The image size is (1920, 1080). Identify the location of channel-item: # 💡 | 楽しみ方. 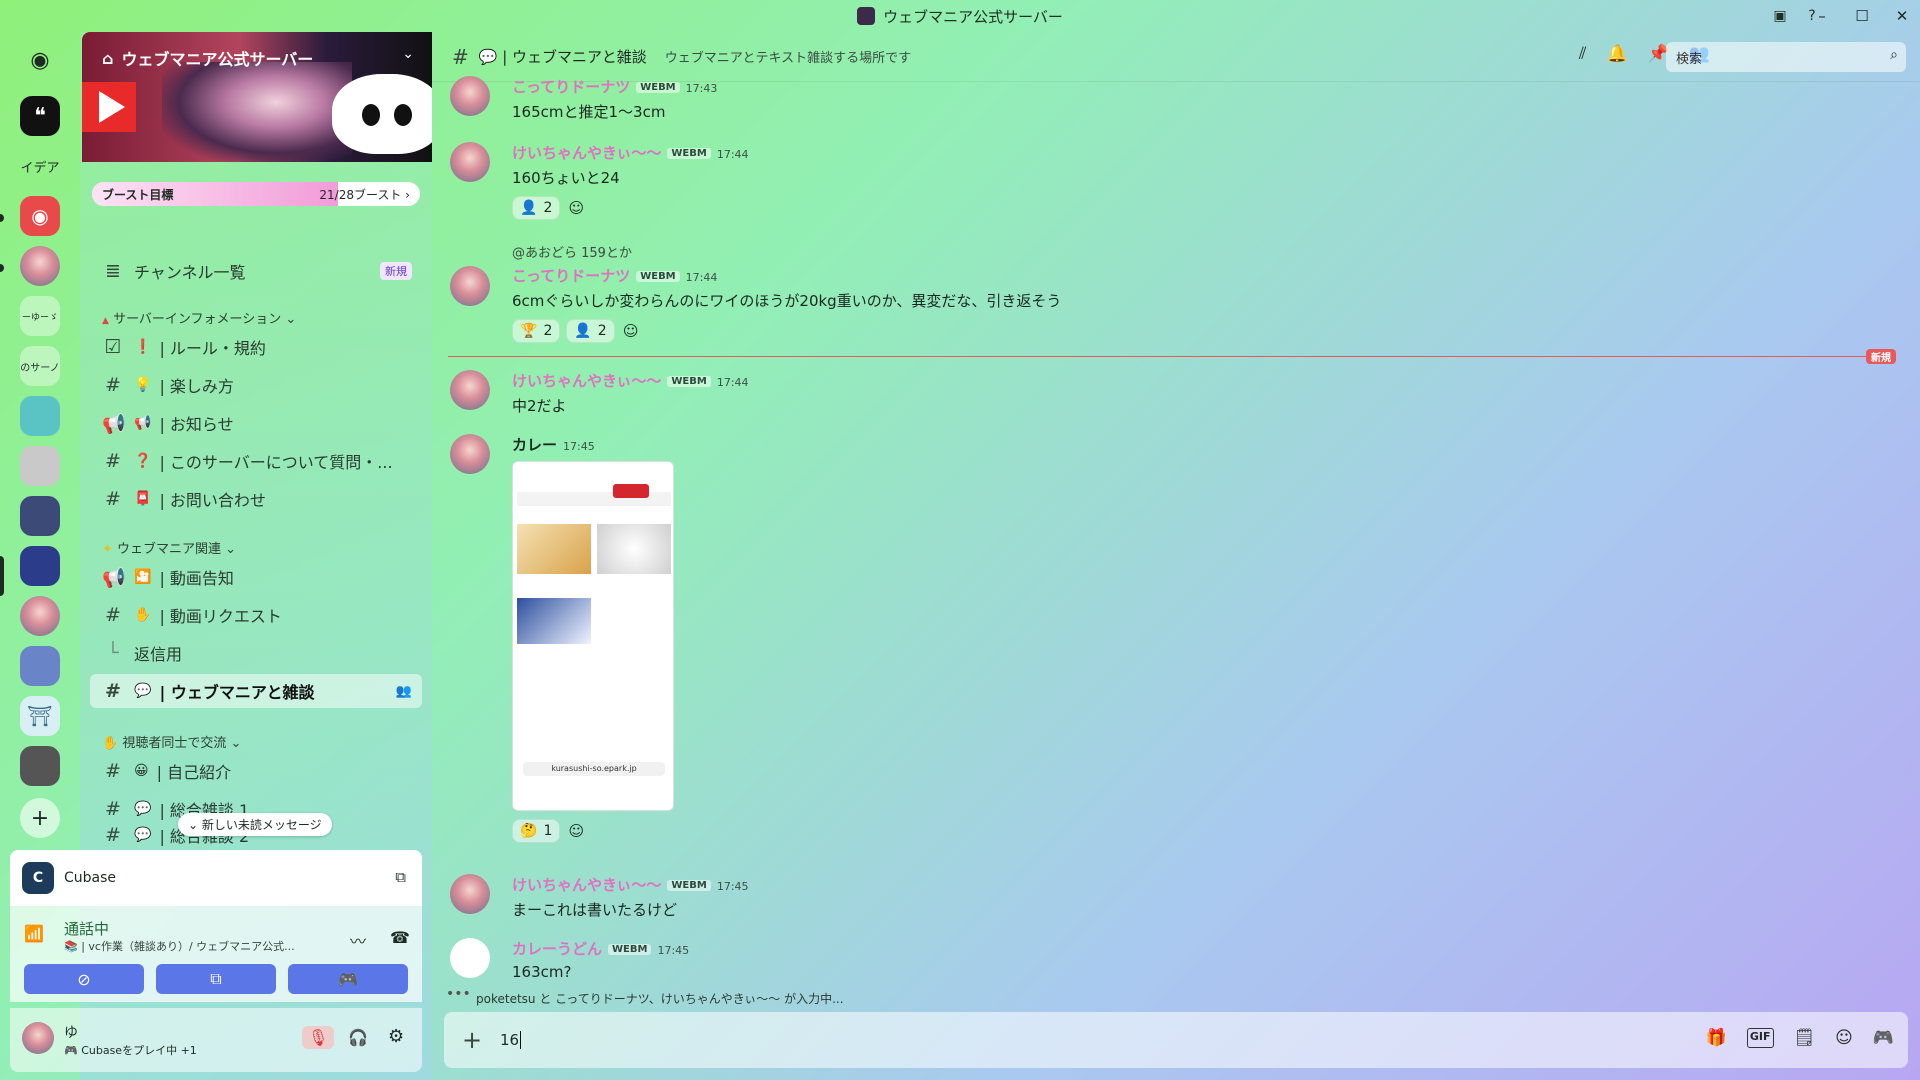
(256, 385).